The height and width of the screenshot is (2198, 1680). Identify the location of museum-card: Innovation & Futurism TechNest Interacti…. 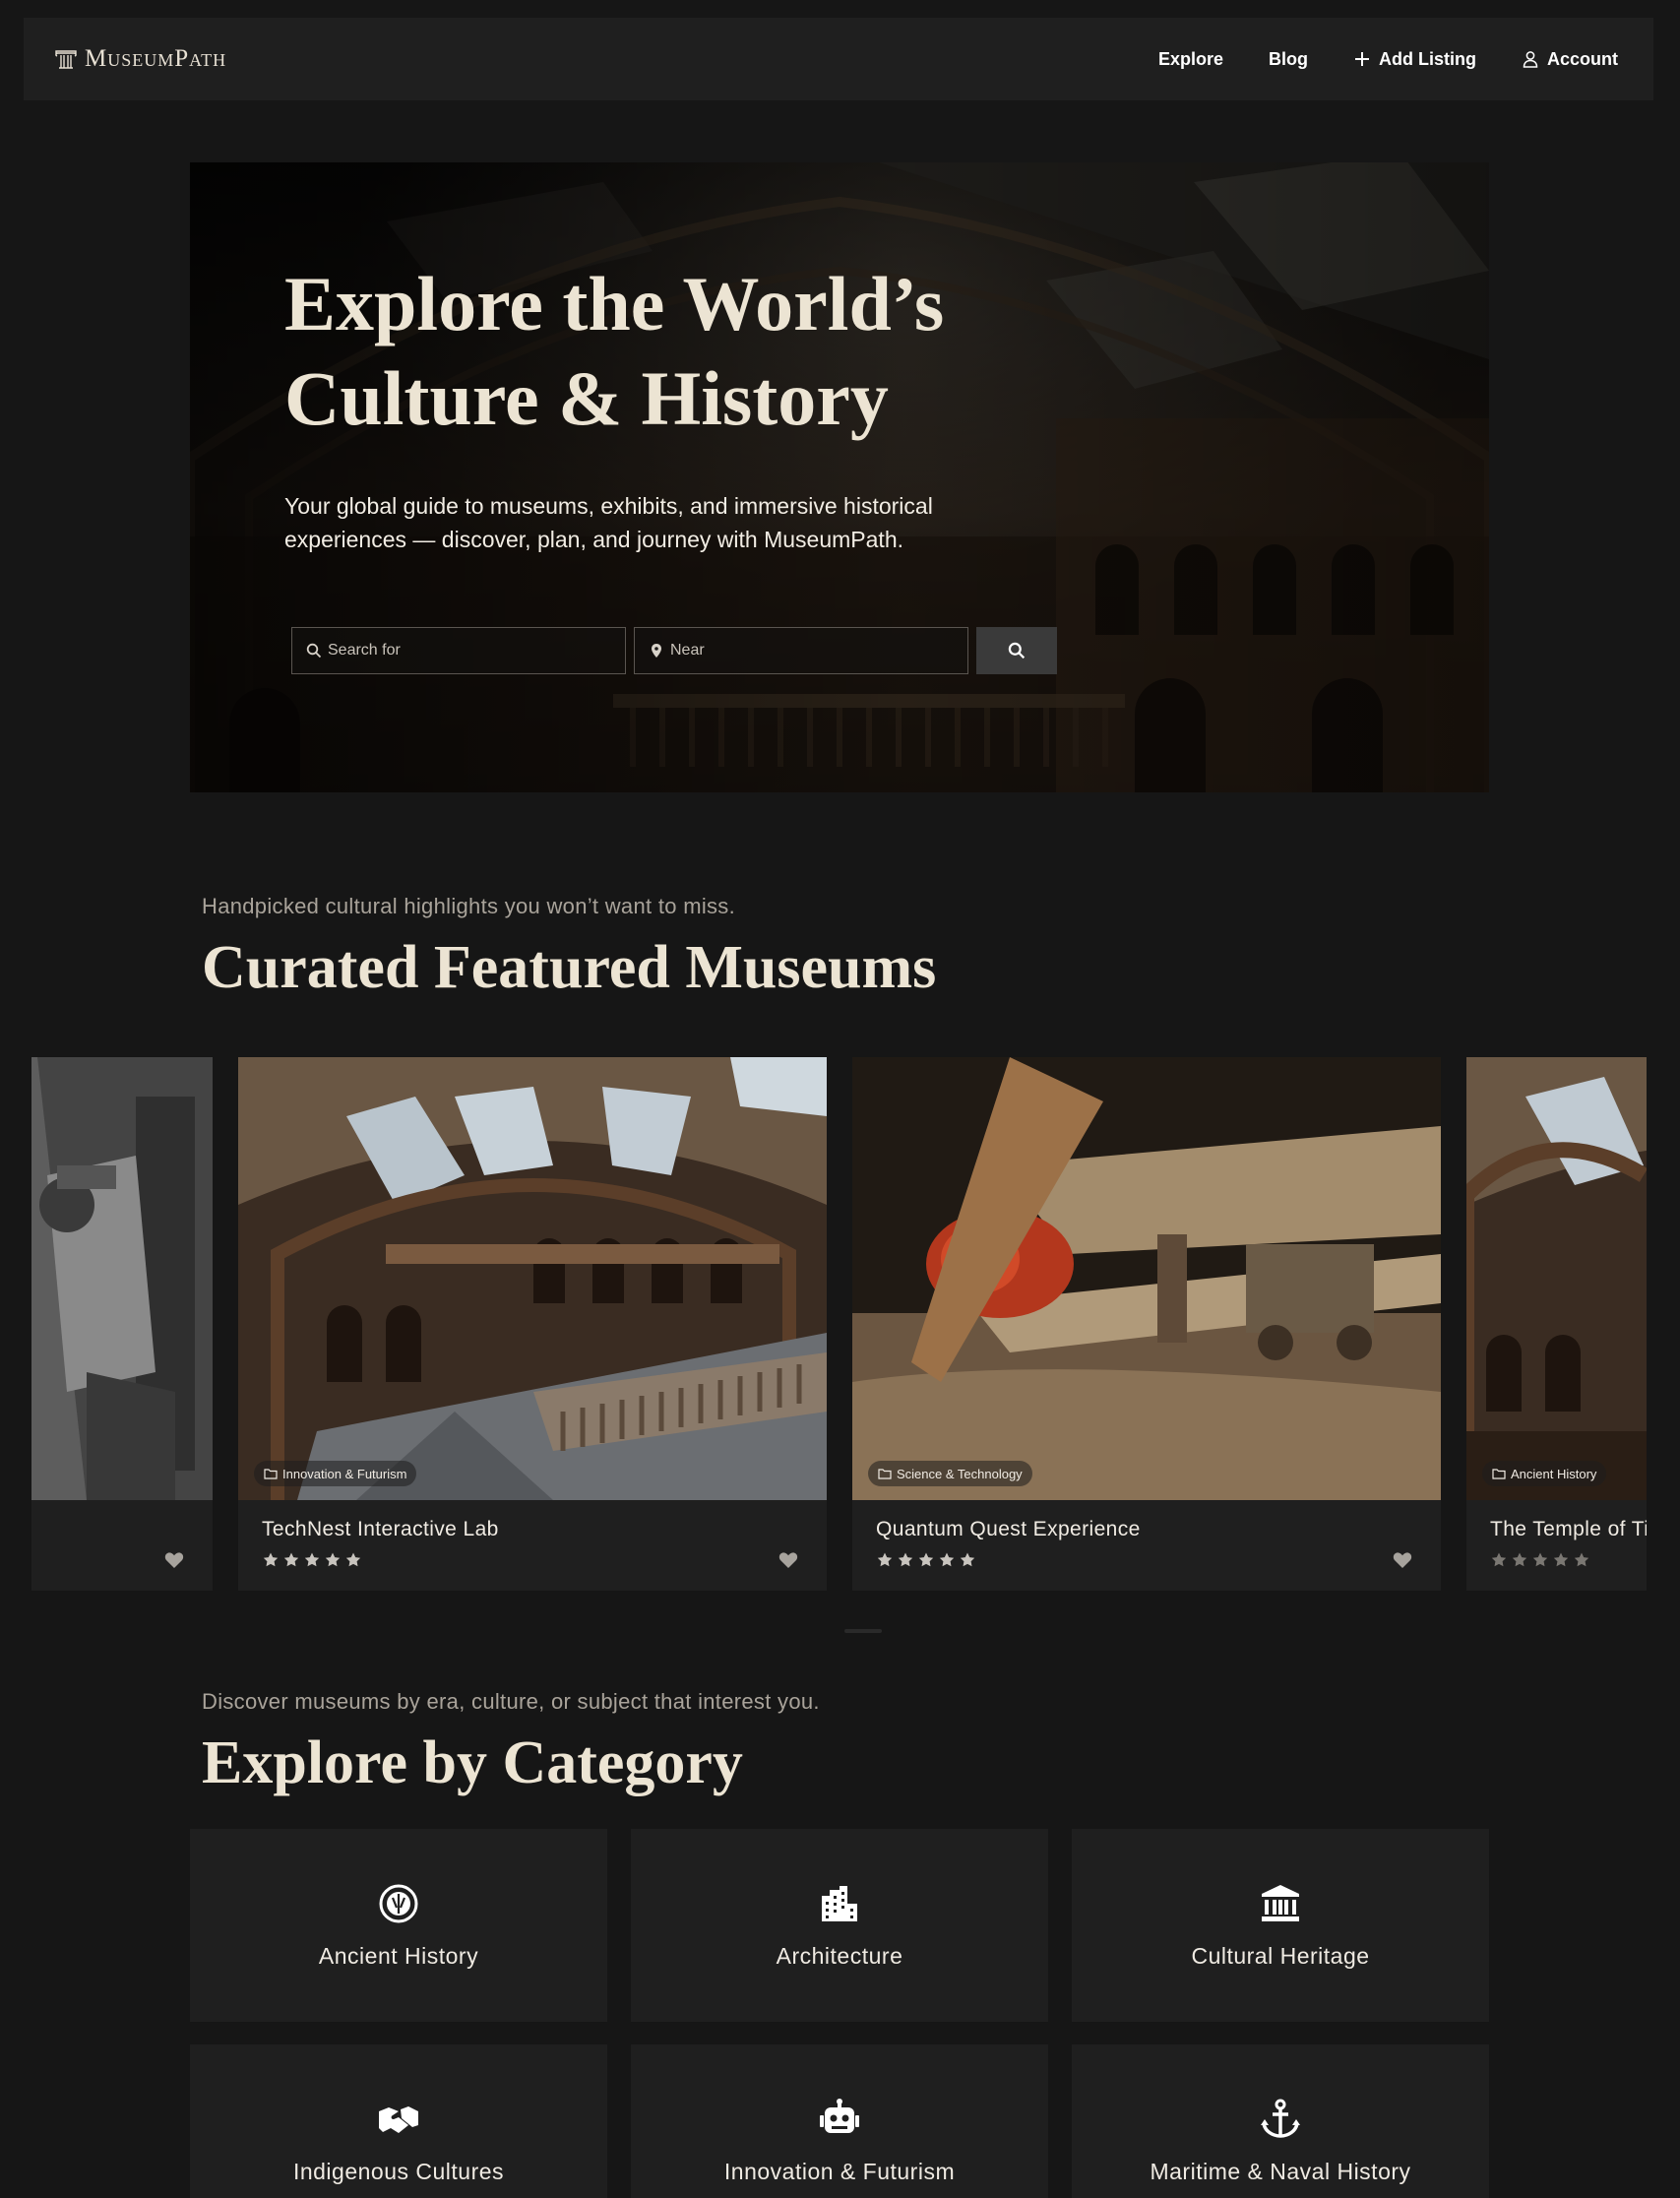
(532, 1324).